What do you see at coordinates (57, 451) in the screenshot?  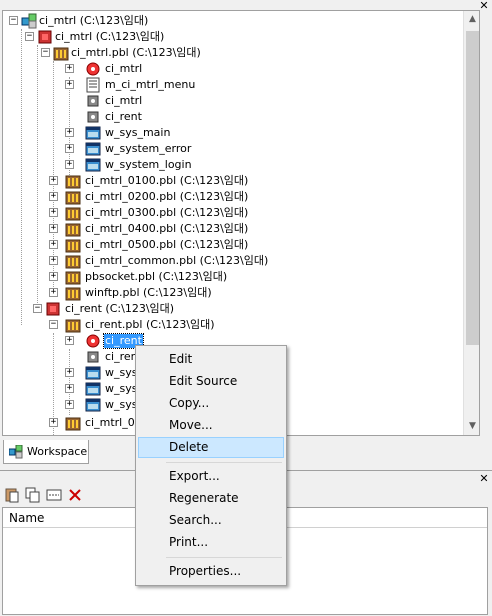 I see `tab-label: Workspace` at bounding box center [57, 451].